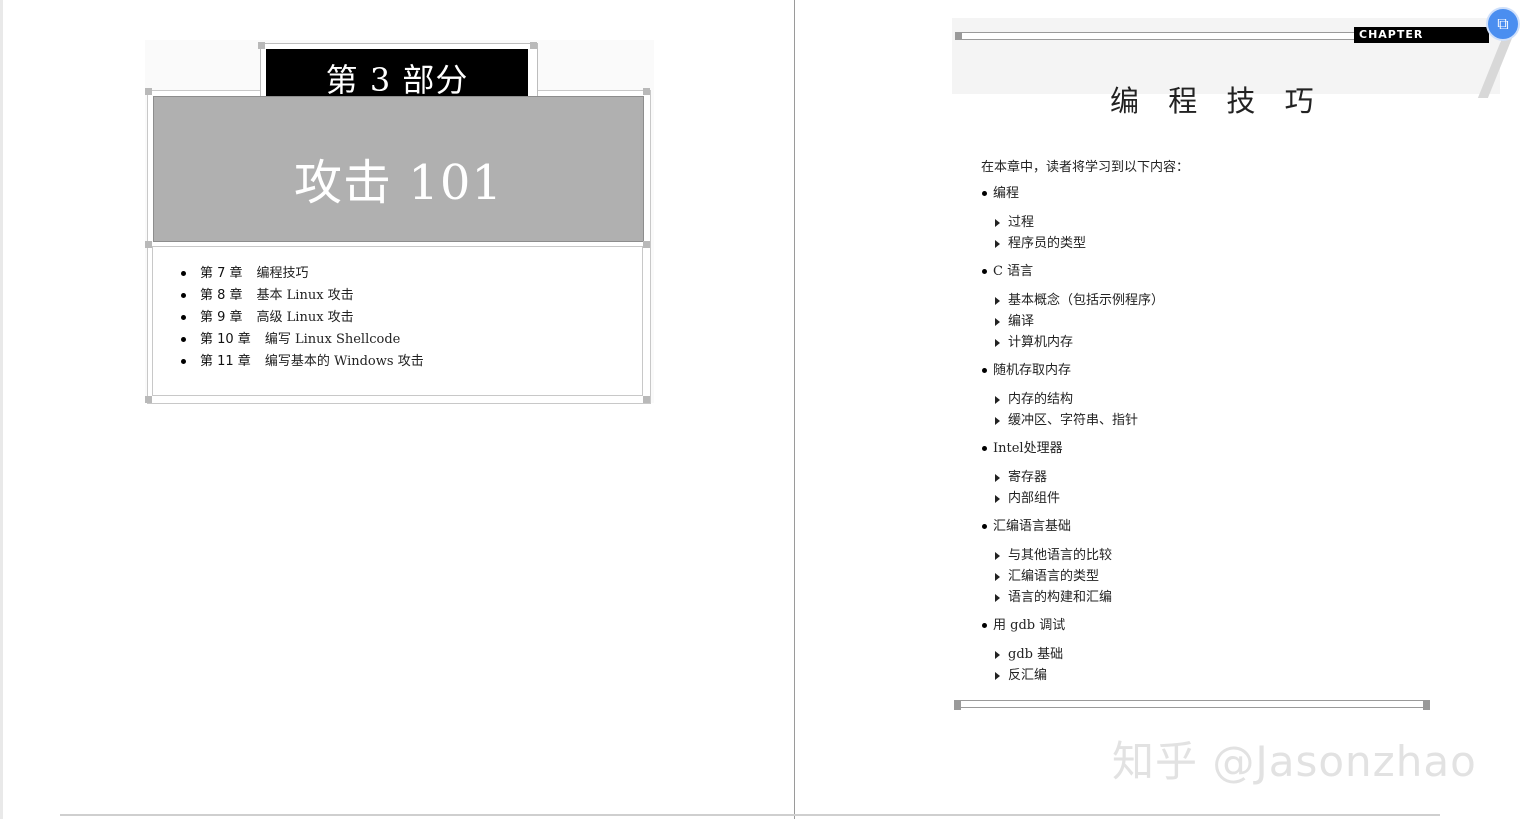 The height and width of the screenshot is (819, 1528). I want to click on list-item: 反汇编, so click(1079, 675).